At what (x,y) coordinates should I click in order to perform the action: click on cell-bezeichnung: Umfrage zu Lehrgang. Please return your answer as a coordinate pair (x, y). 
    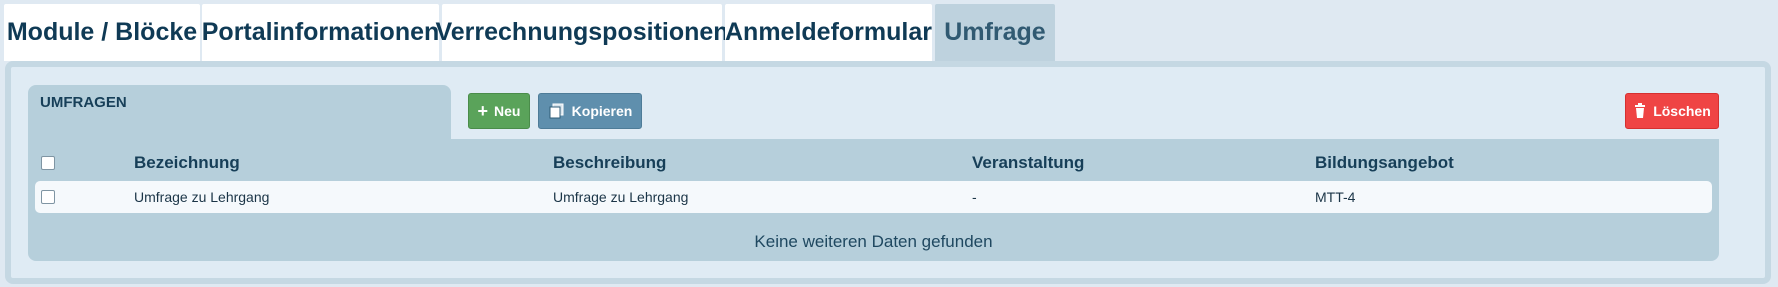
    Looking at the image, I should click on (202, 197).